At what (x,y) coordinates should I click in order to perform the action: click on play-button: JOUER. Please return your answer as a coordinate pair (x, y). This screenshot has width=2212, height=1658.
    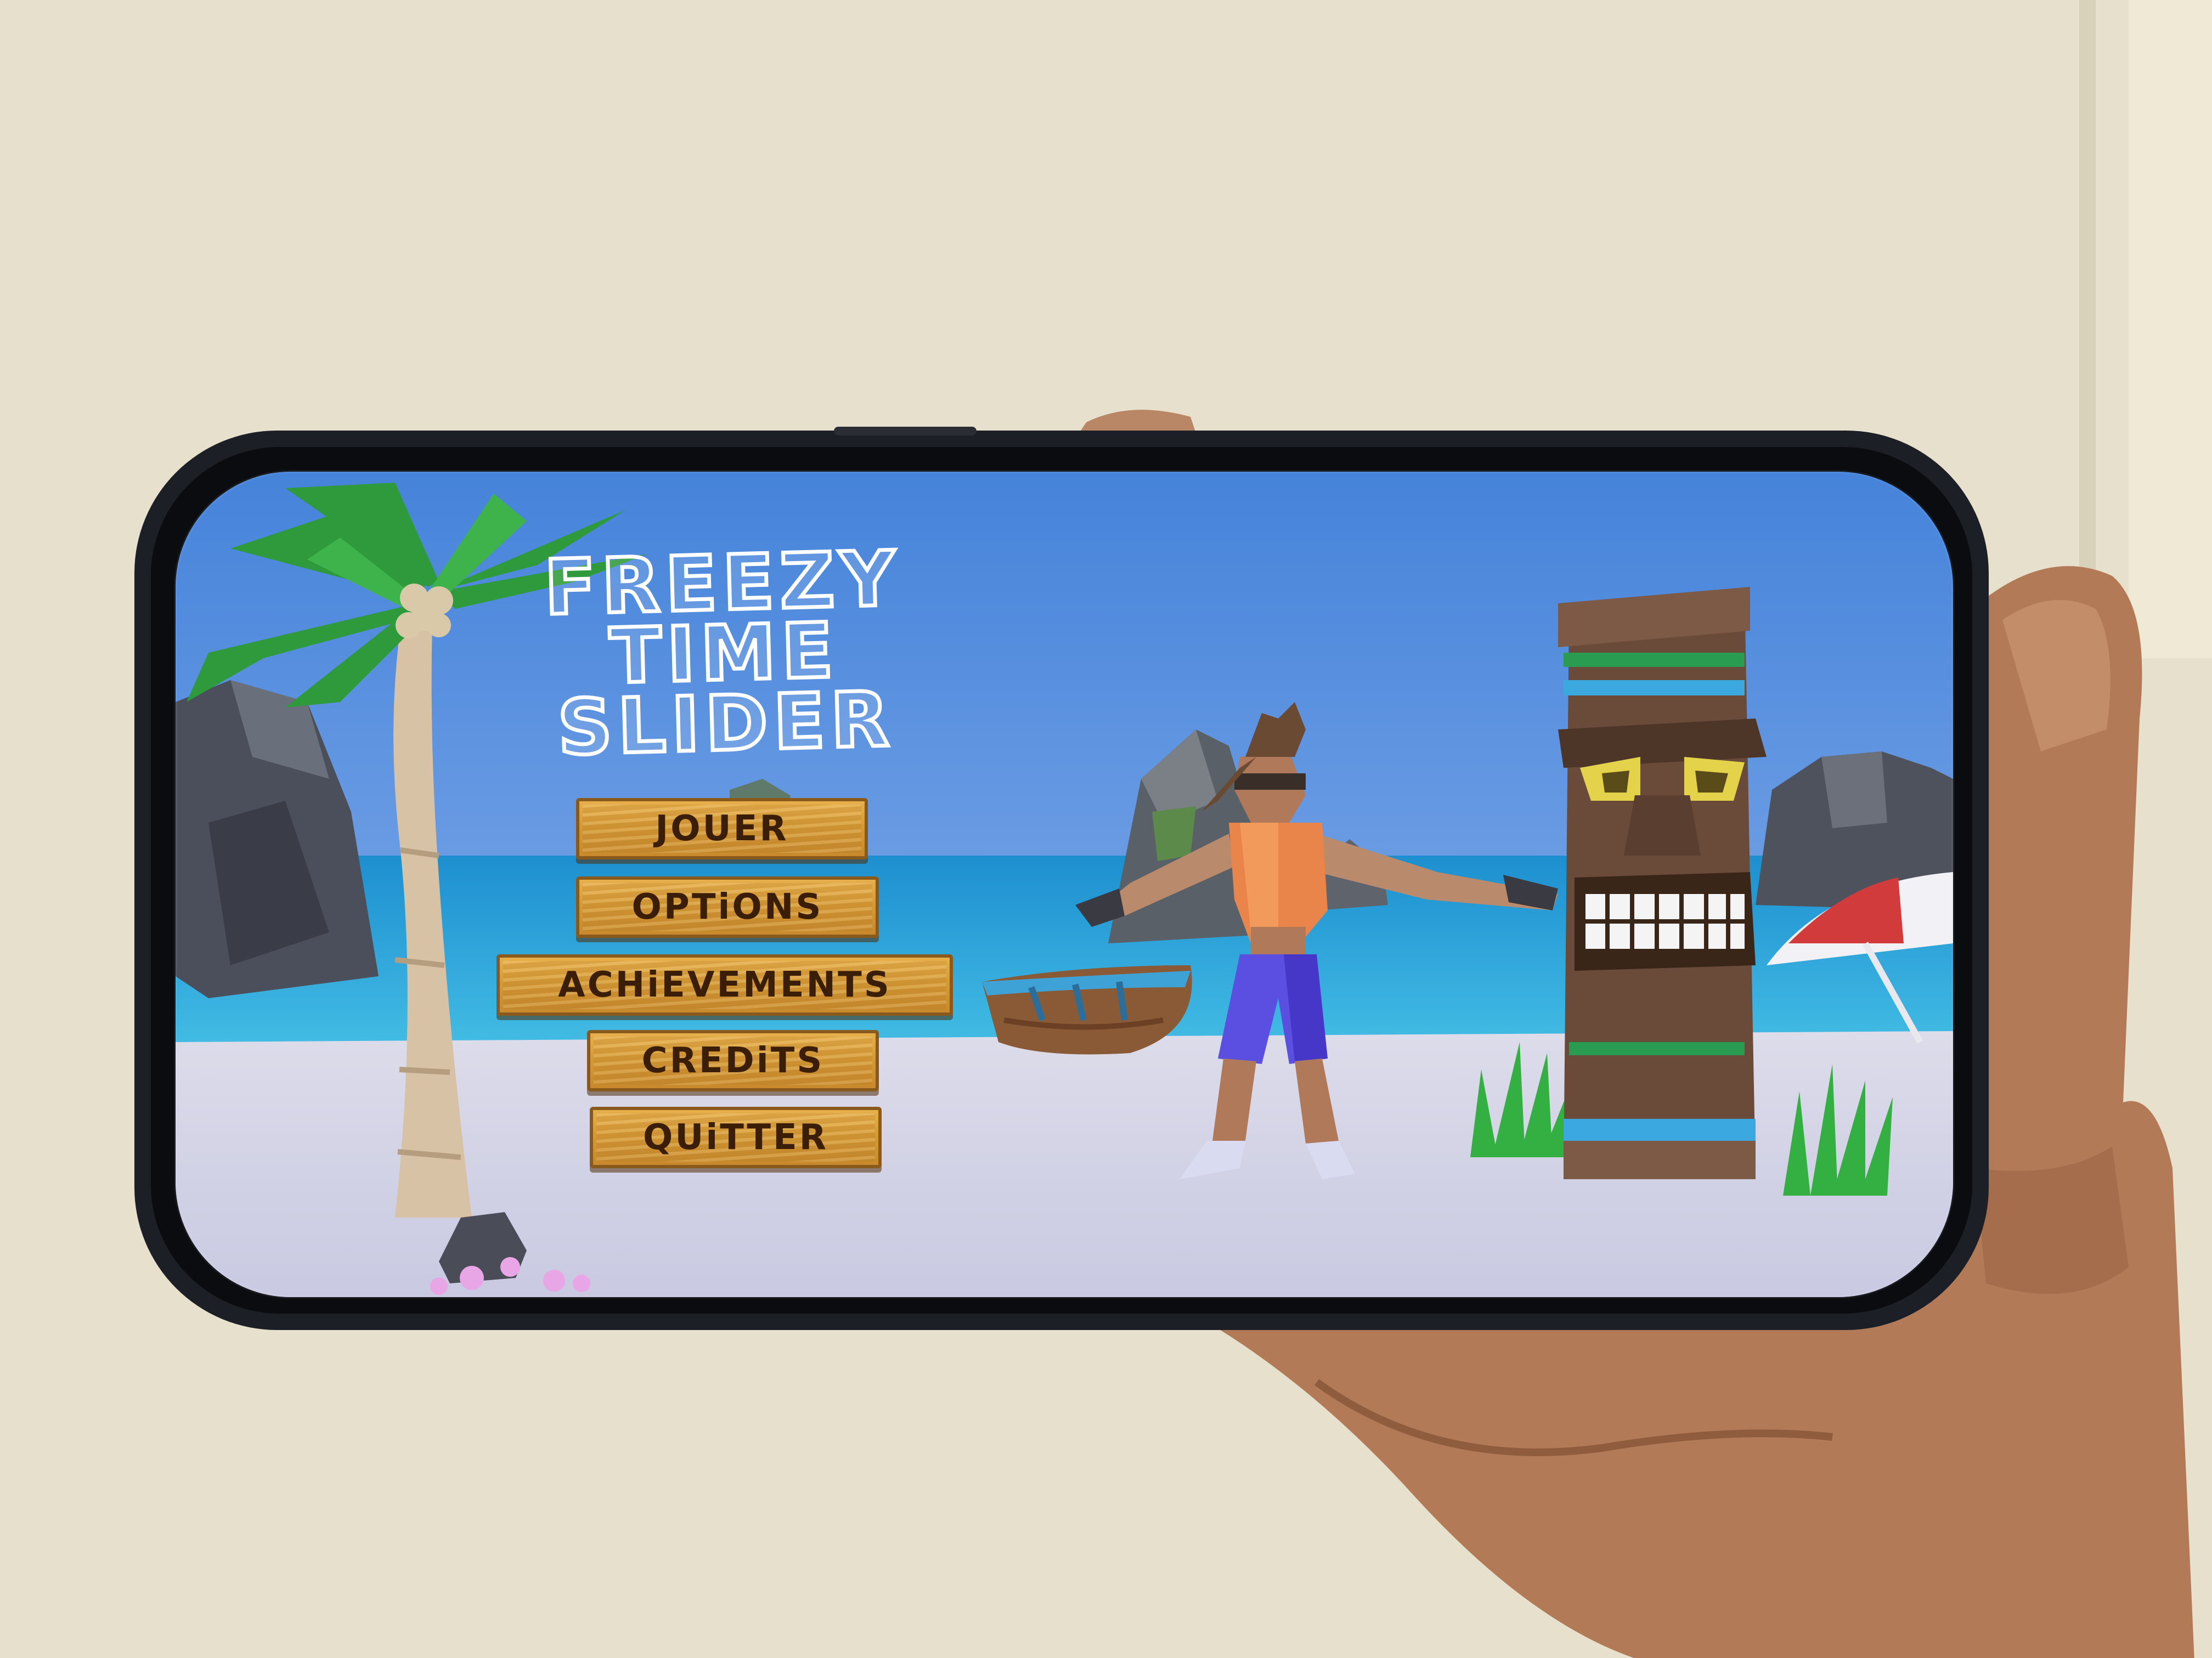
    Looking at the image, I should click on (722, 828).